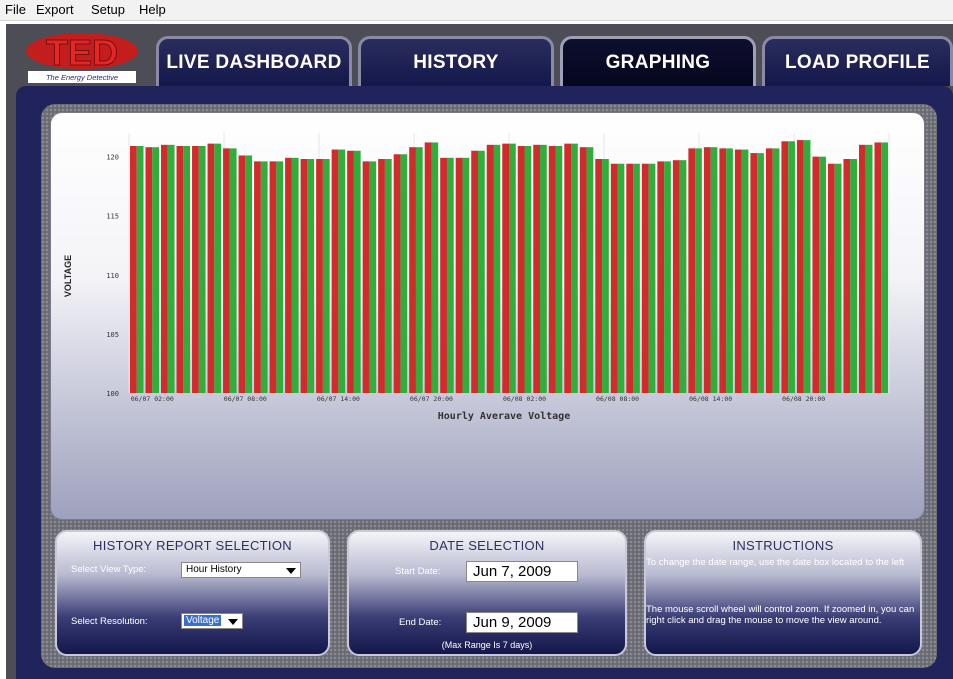  What do you see at coordinates (55, 9) in the screenshot?
I see `menu-export: Export` at bounding box center [55, 9].